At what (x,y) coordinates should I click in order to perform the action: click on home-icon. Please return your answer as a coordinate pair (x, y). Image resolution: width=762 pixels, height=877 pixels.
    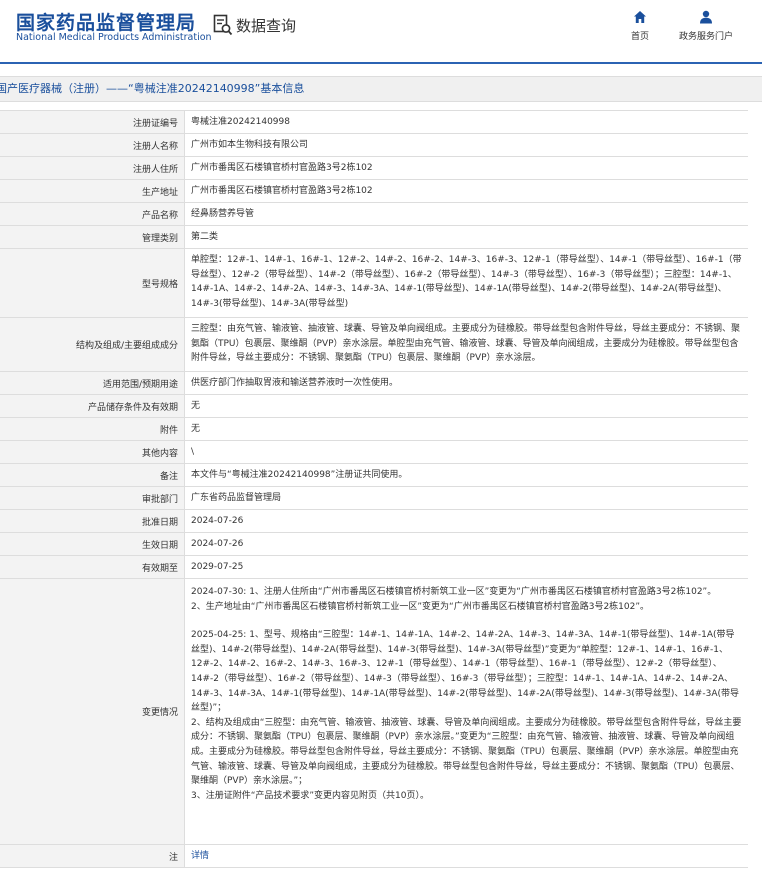
    Looking at the image, I should click on (640, 17).